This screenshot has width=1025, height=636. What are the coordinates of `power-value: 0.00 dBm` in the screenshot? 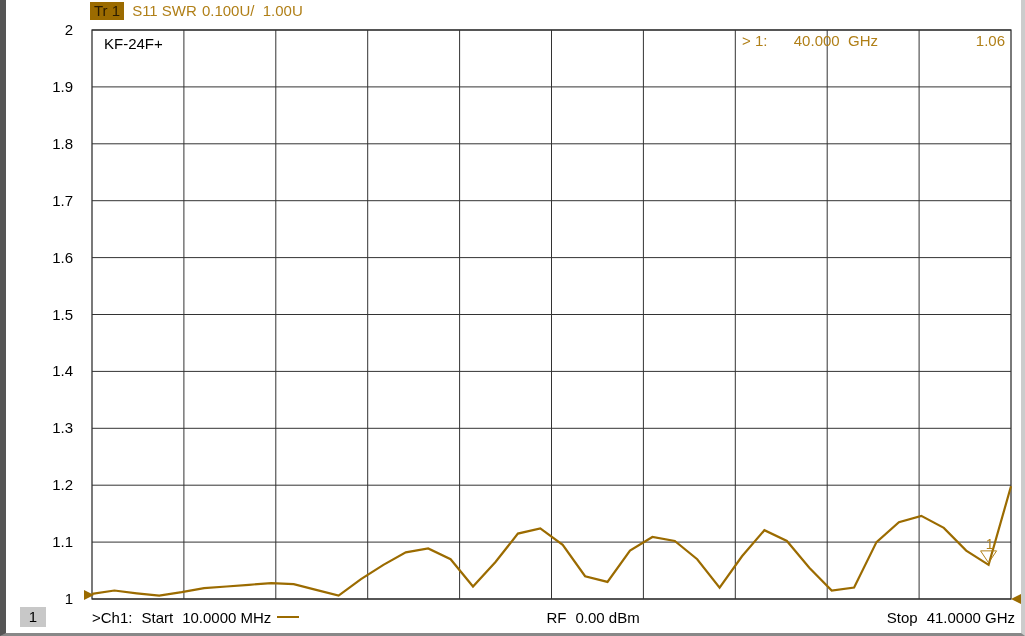 It's located at (607, 617).